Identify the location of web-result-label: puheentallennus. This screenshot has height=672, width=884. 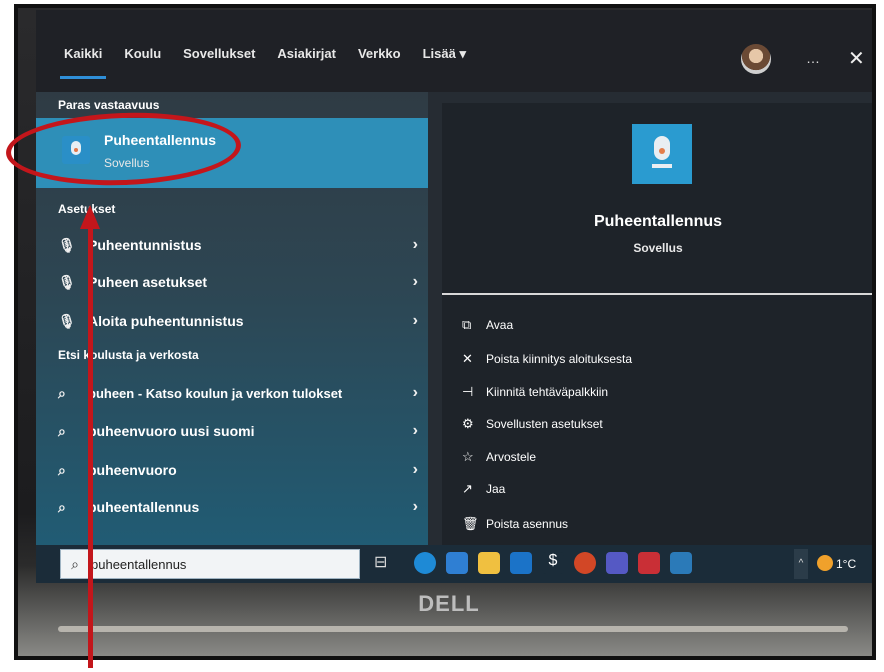
(144, 507).